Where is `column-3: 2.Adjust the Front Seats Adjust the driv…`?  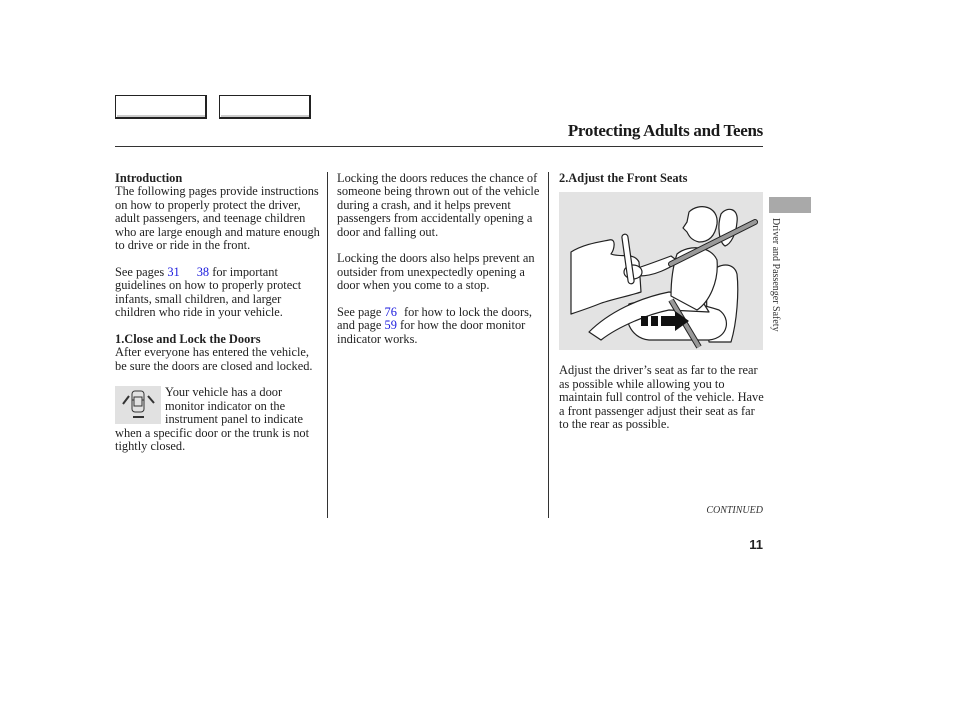 column-3: 2.Adjust the Front Seats Adjust the driv… is located at coordinates (662, 301).